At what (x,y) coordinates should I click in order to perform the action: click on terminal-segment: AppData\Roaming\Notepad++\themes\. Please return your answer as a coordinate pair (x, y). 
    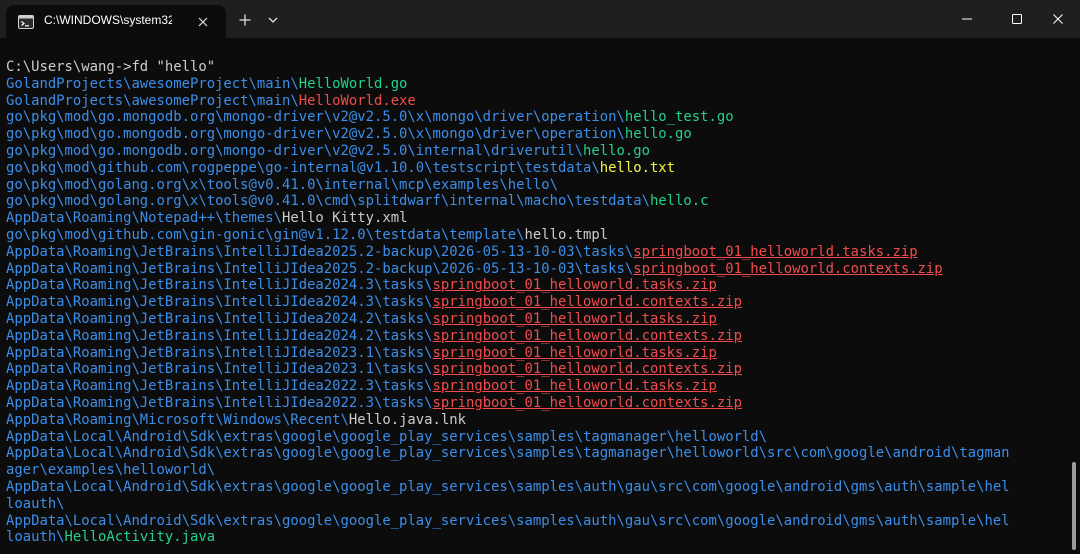
    Looking at the image, I should click on (144, 218).